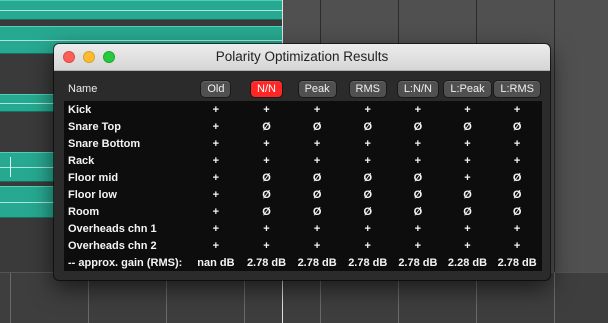 This screenshot has height=323, width=608. I want to click on column-header-cell: Old, so click(216, 90).